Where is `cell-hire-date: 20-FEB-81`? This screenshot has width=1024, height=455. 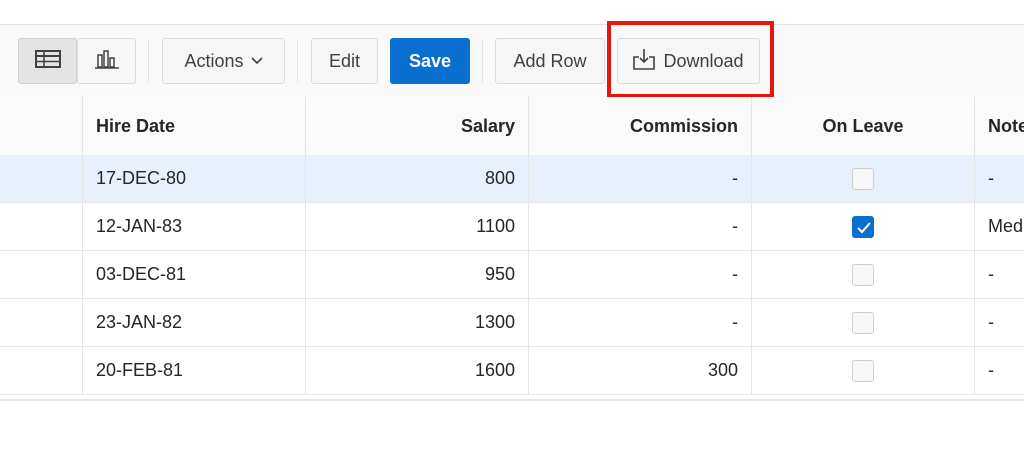
cell-hire-date: 20-FEB-81 is located at coordinates (193, 370).